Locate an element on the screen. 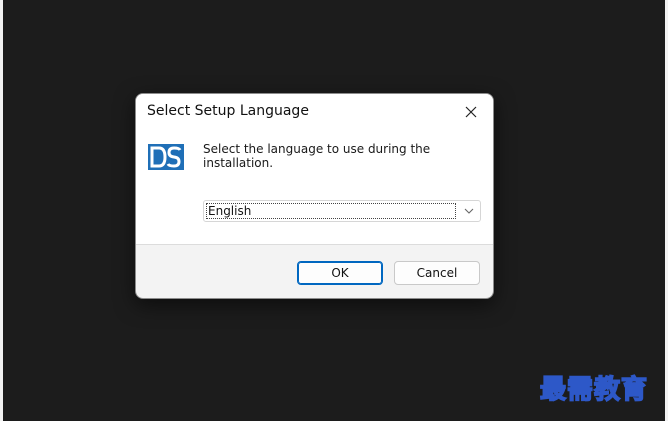 The image size is (668, 421). ds-logo-icon is located at coordinates (166, 157).